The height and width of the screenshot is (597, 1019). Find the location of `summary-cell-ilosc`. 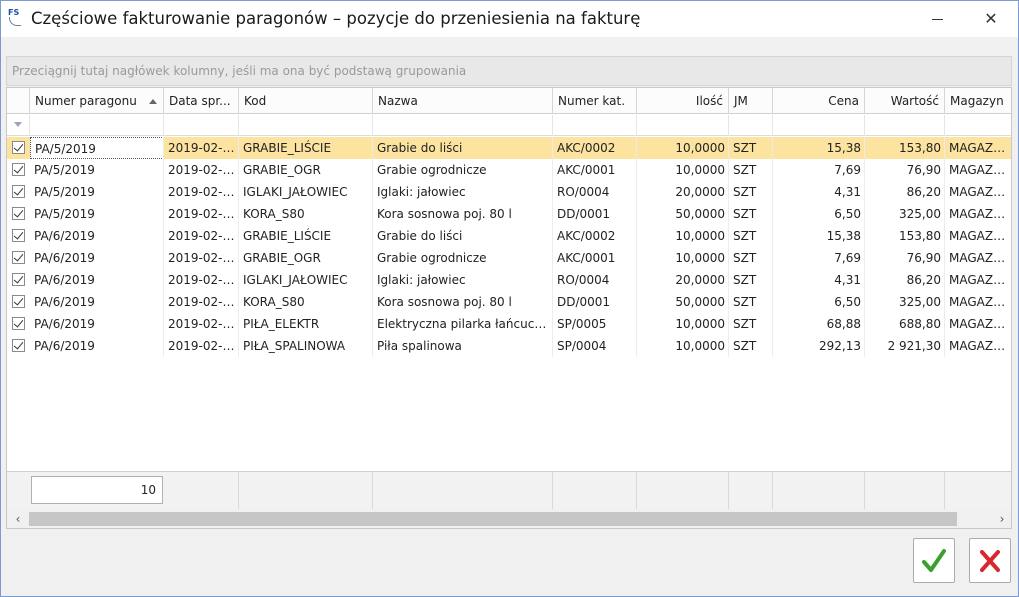

summary-cell-ilosc is located at coordinates (683, 491).